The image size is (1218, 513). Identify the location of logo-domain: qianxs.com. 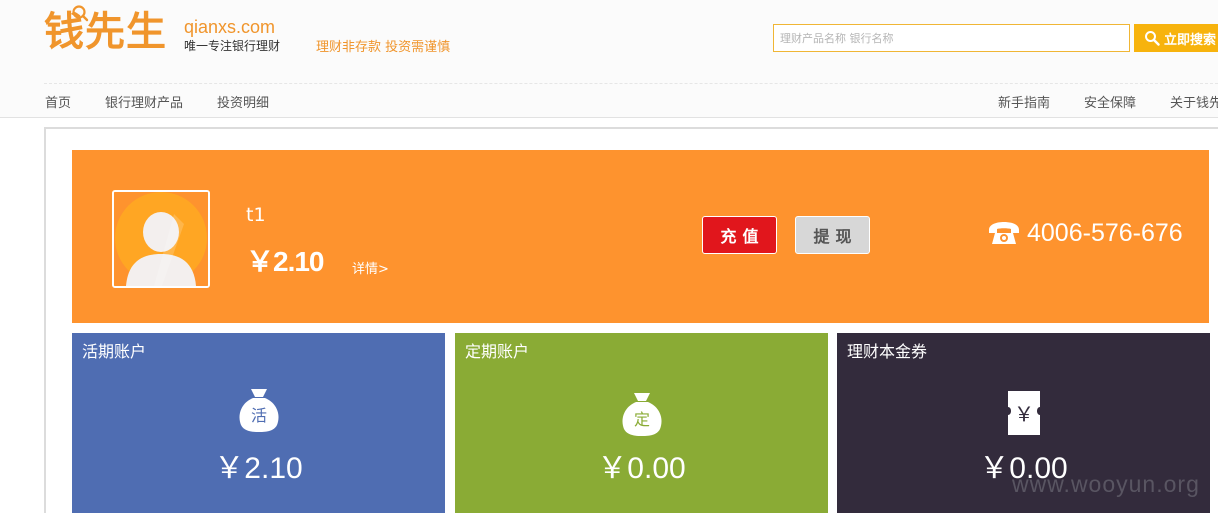
(230, 27).